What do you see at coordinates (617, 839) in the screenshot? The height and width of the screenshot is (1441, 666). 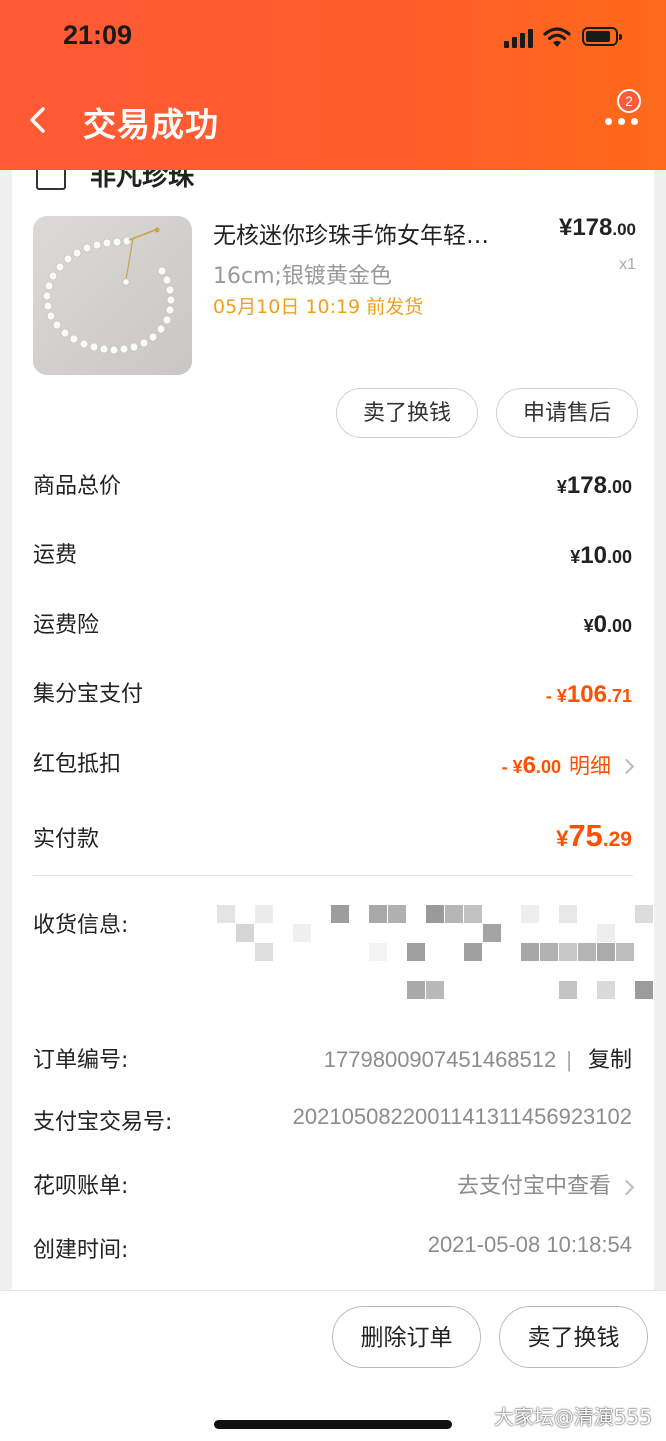 I see `paid-dec: .29` at bounding box center [617, 839].